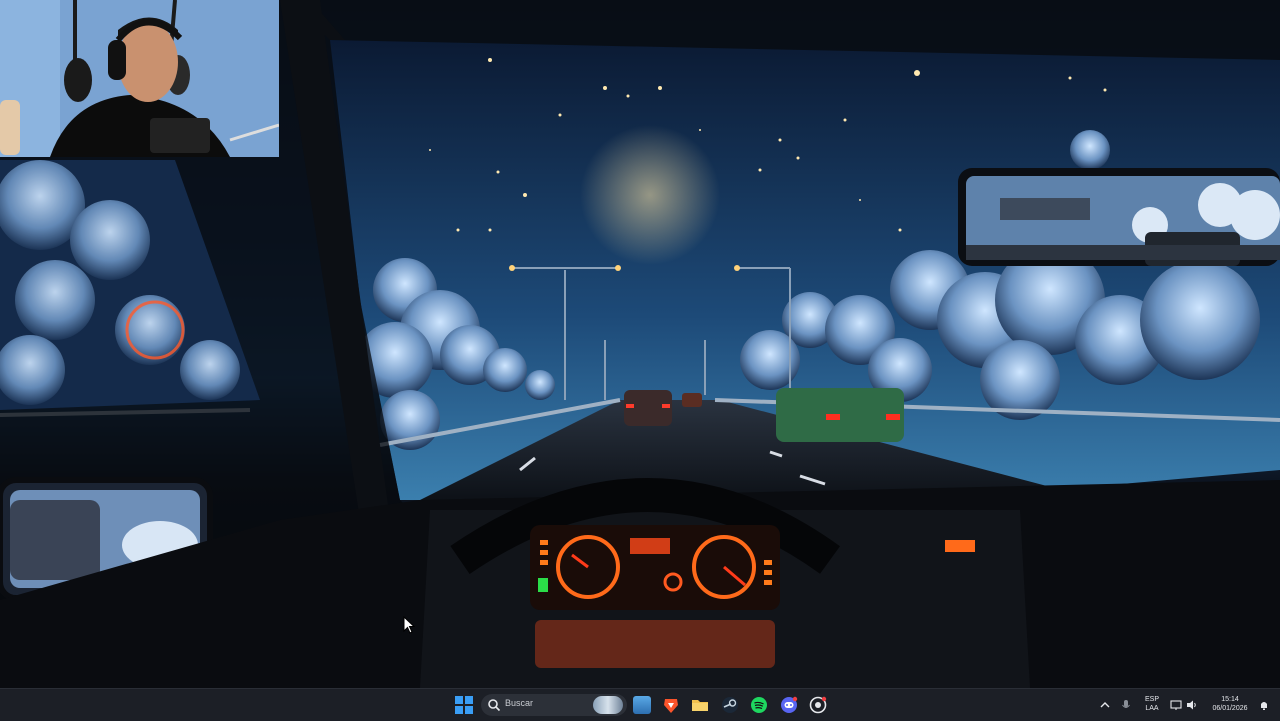 Image resolution: width=1280 pixels, height=721 pixels. Describe the element at coordinates (1230, 708) in the screenshot. I see `clock-date: 06/01/2026` at that location.